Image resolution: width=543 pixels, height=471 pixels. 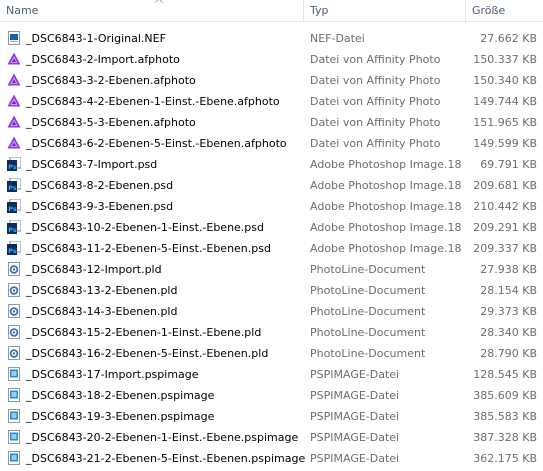 What do you see at coordinates (92, 164) in the screenshot?
I see `file-name: _DSC6843-7-Import.psd` at bounding box center [92, 164].